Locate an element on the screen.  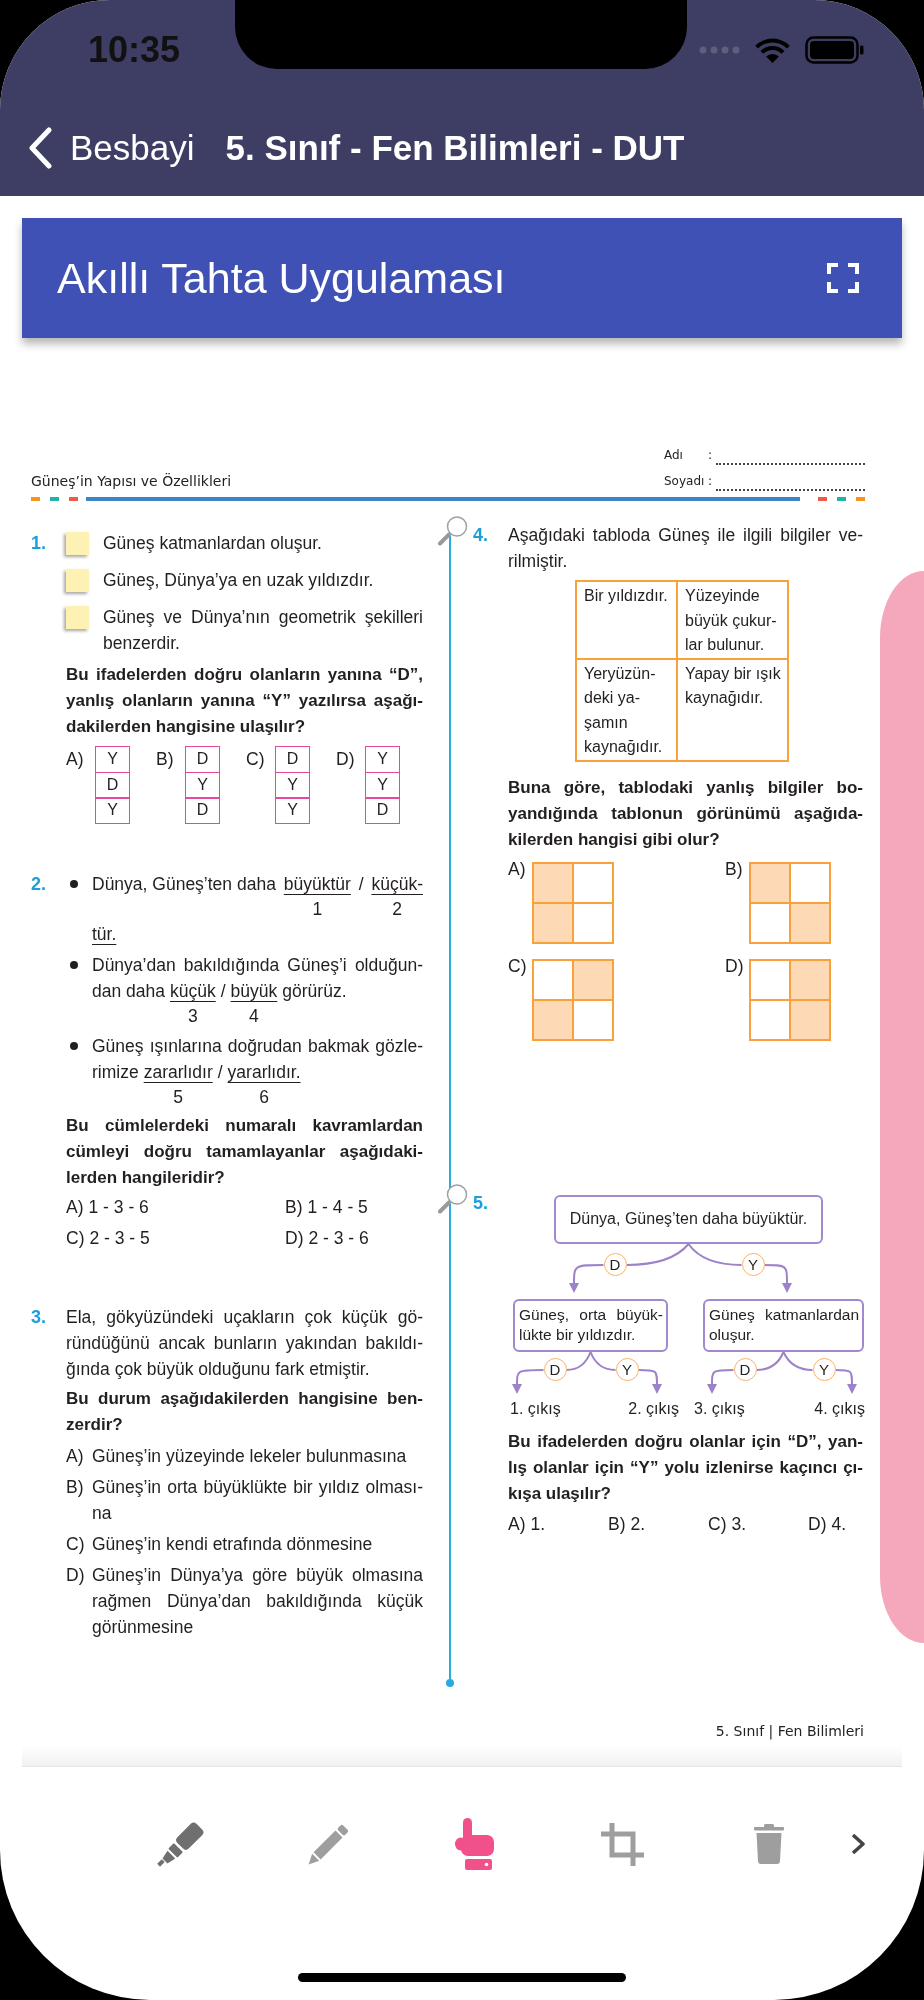
choice-word: zararlıdır is located at coordinates (178, 1072).